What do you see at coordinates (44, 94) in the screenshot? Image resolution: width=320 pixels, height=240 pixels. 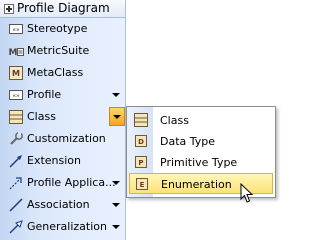 I see `palette-item-label: Profile` at bounding box center [44, 94].